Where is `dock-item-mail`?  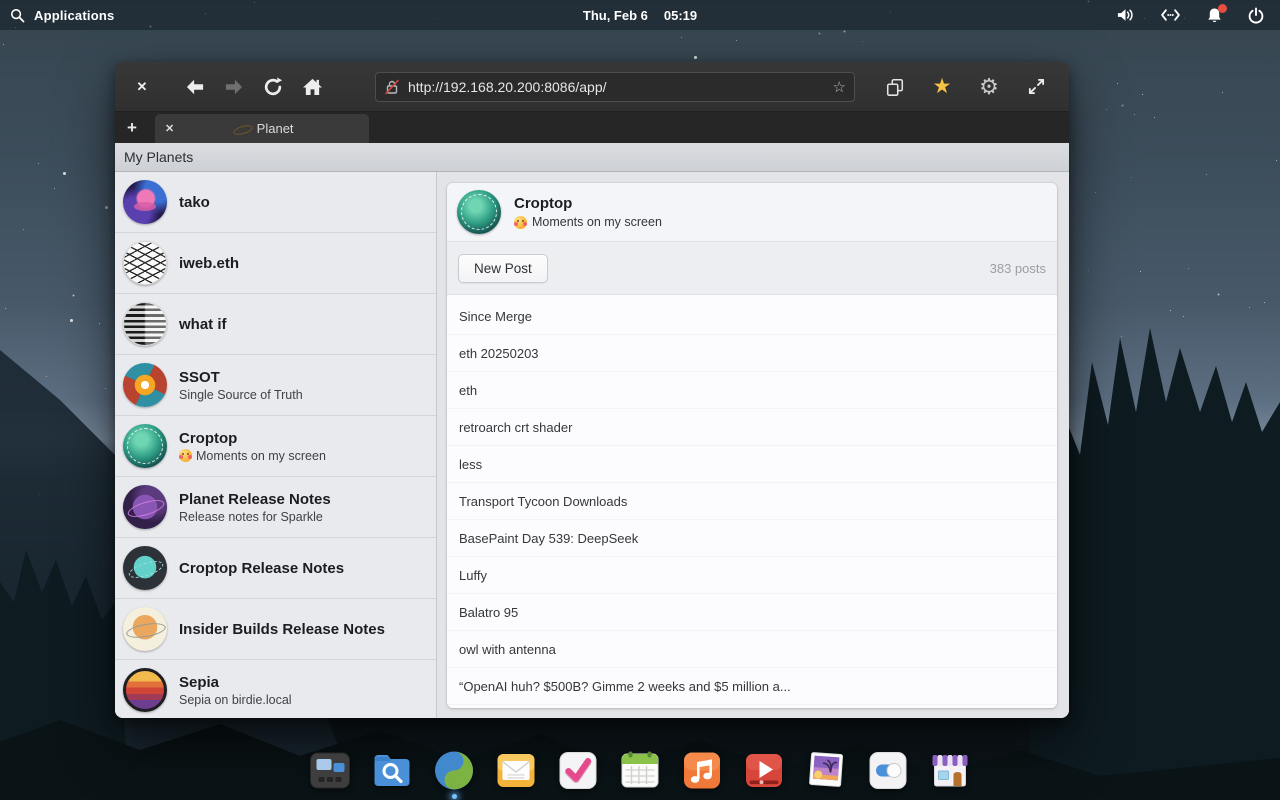 dock-item-mail is located at coordinates (516, 770).